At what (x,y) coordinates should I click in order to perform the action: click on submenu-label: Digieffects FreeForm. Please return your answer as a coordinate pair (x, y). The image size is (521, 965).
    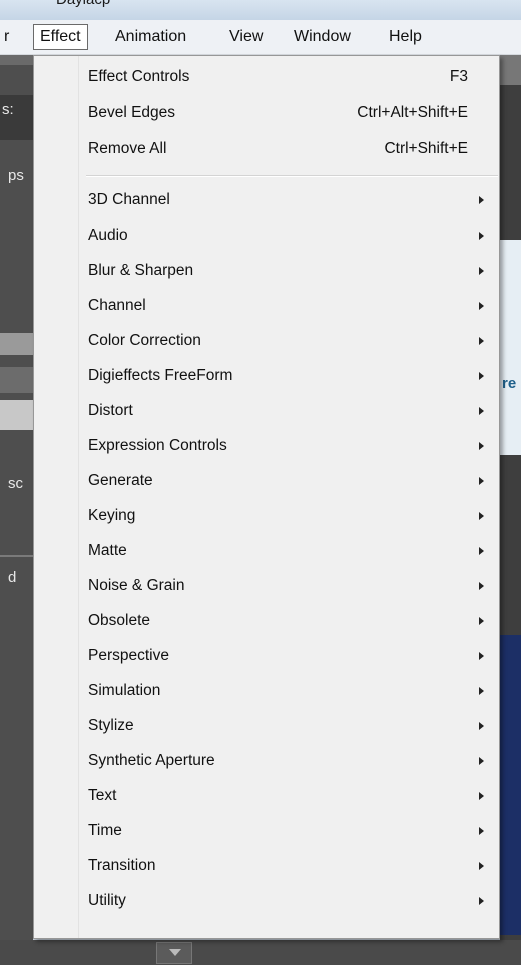
    Looking at the image, I should click on (160, 375).